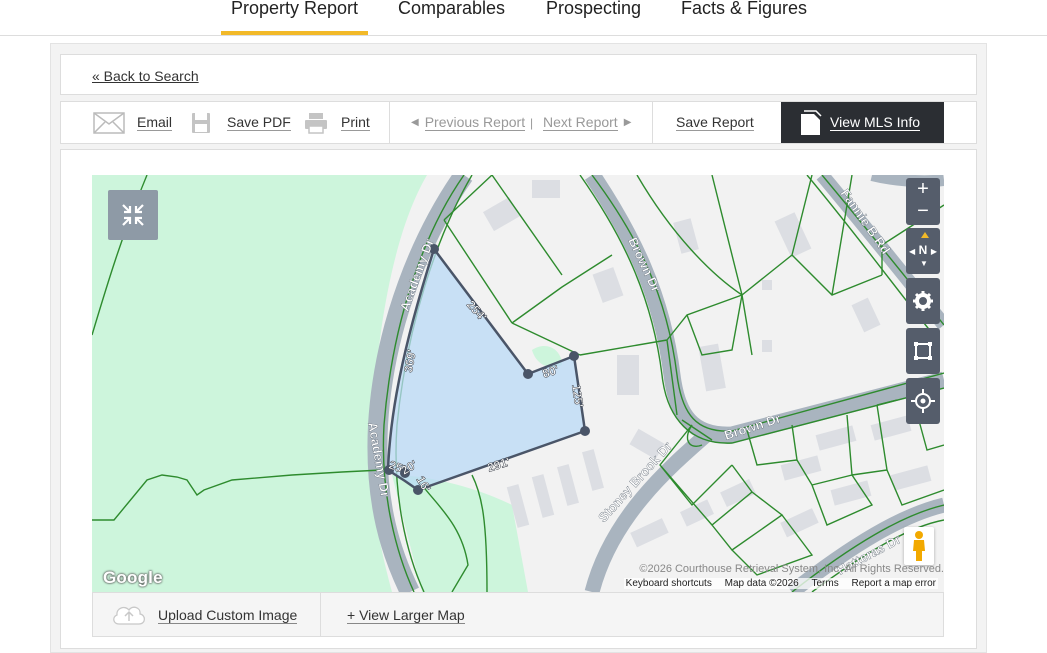  I want to click on caret-left-icon: ◀, so click(415, 122).